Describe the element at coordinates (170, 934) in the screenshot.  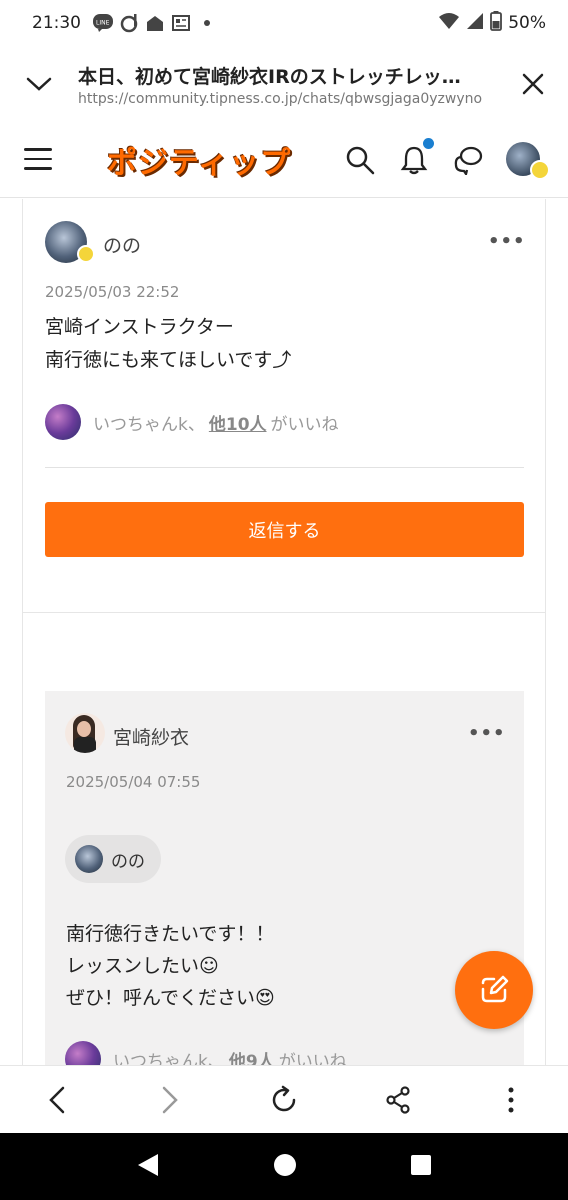
I see `reply-line: 南行徳行きたいです！！` at that location.